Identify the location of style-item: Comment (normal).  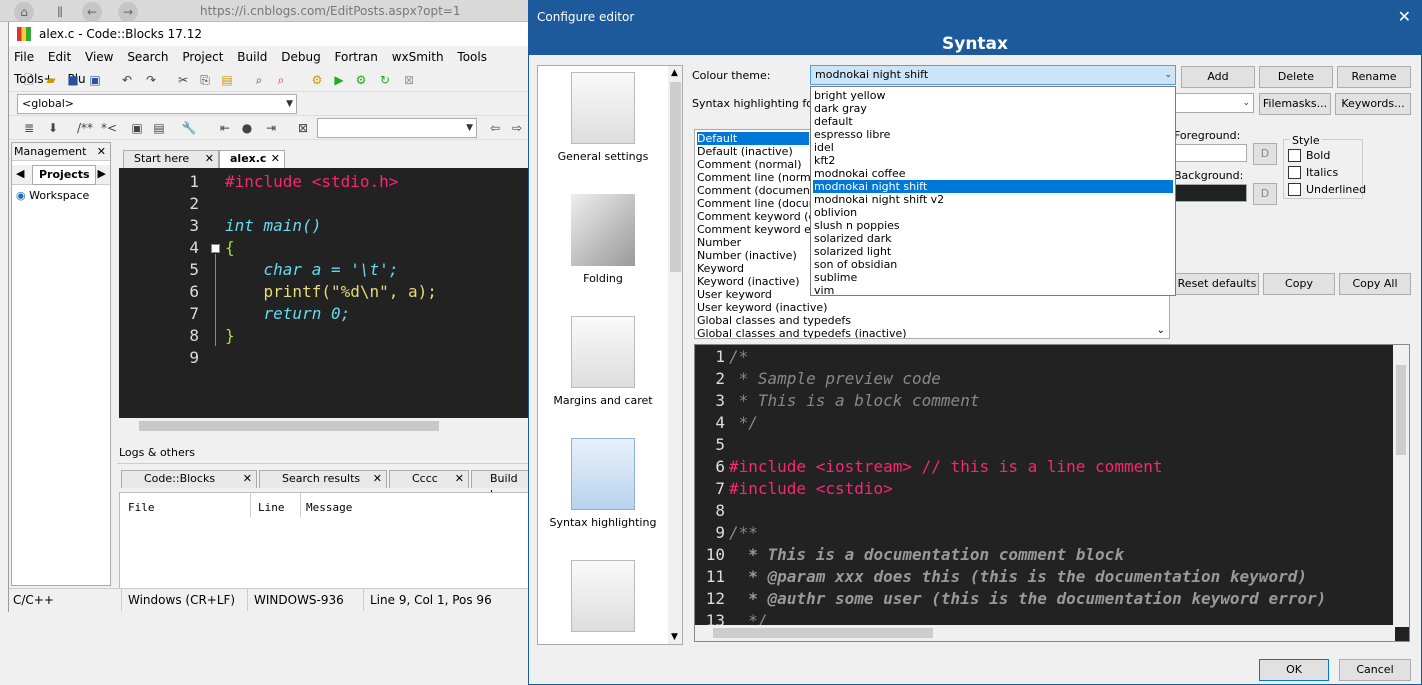
(749, 164).